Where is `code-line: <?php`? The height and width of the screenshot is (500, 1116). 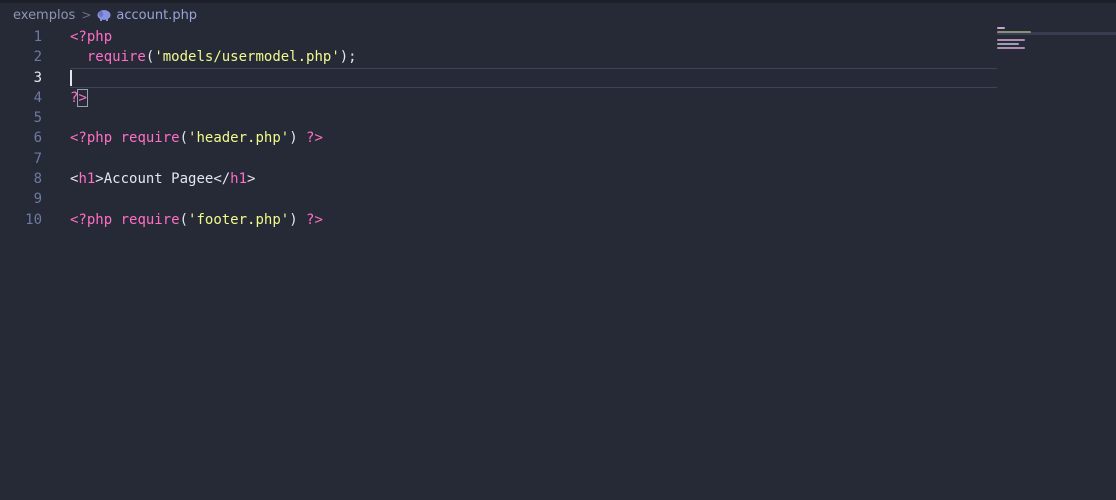 code-line: <?php is located at coordinates (533, 37).